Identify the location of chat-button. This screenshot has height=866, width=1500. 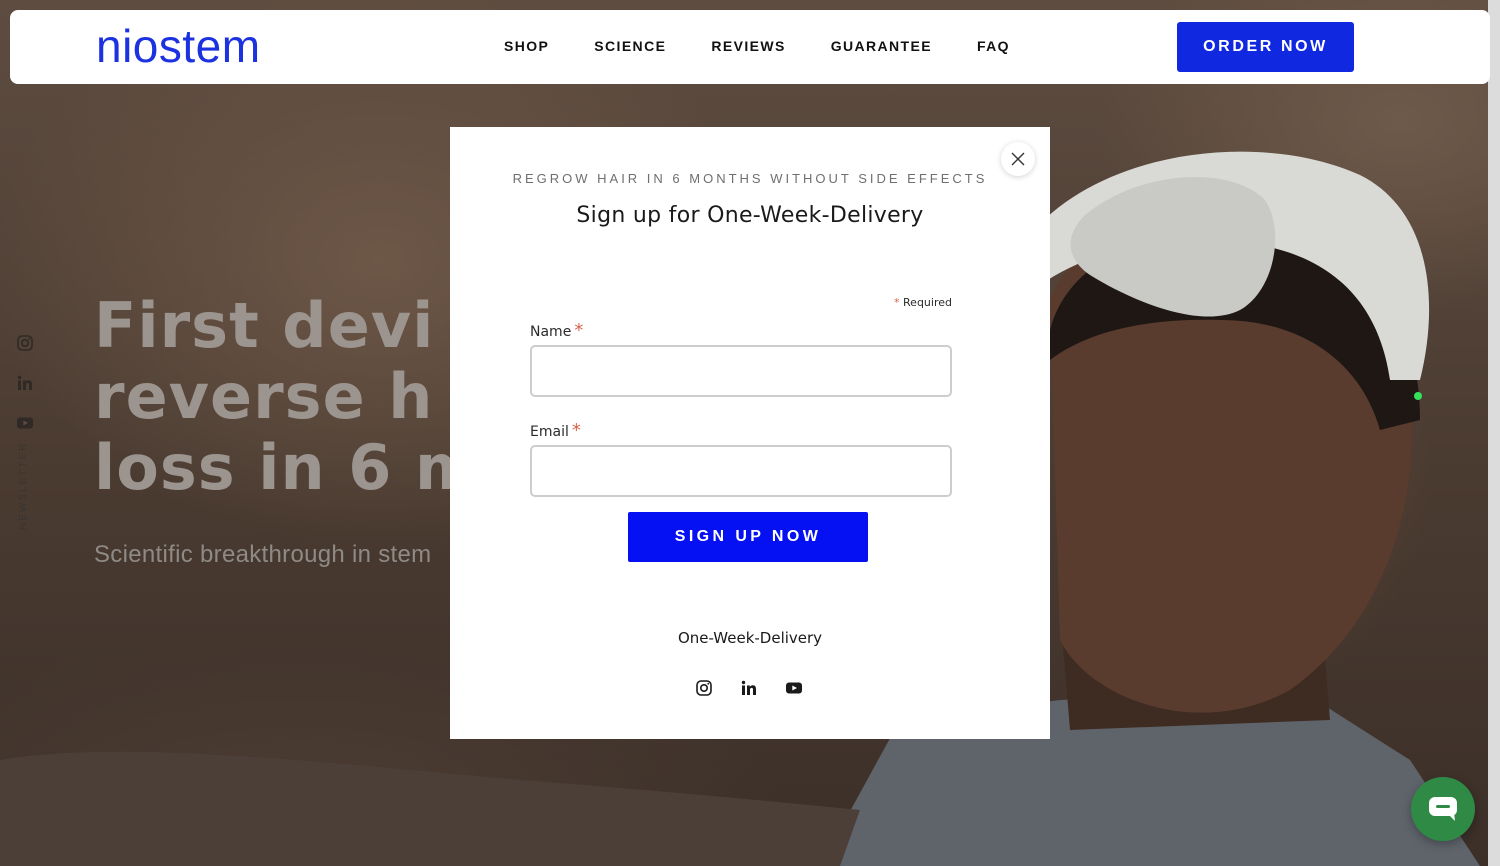
(1443, 809).